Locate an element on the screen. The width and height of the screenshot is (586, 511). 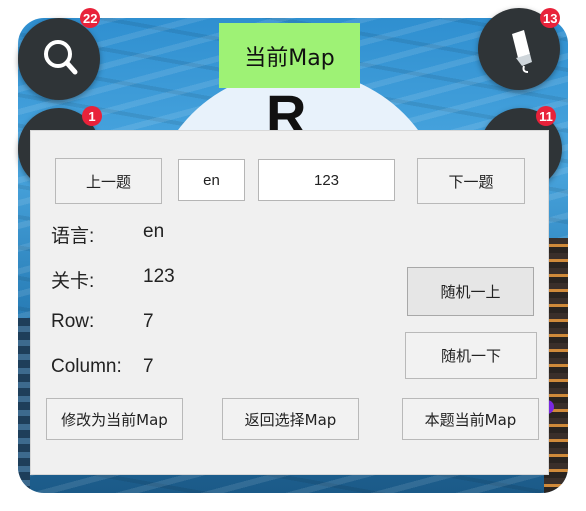
magnifier-icon is located at coordinates (61, 57).